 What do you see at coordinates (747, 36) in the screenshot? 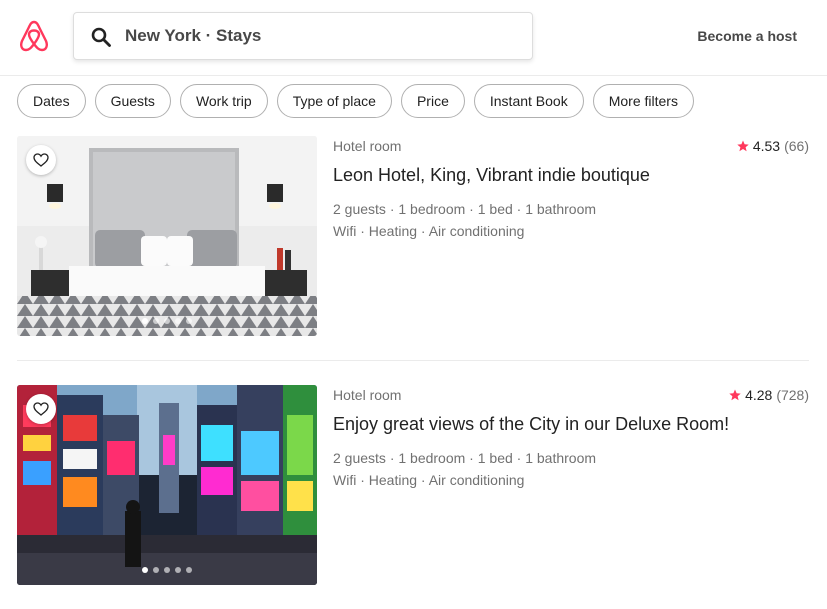
I see `become-a-host-link: Become a host` at bounding box center [747, 36].